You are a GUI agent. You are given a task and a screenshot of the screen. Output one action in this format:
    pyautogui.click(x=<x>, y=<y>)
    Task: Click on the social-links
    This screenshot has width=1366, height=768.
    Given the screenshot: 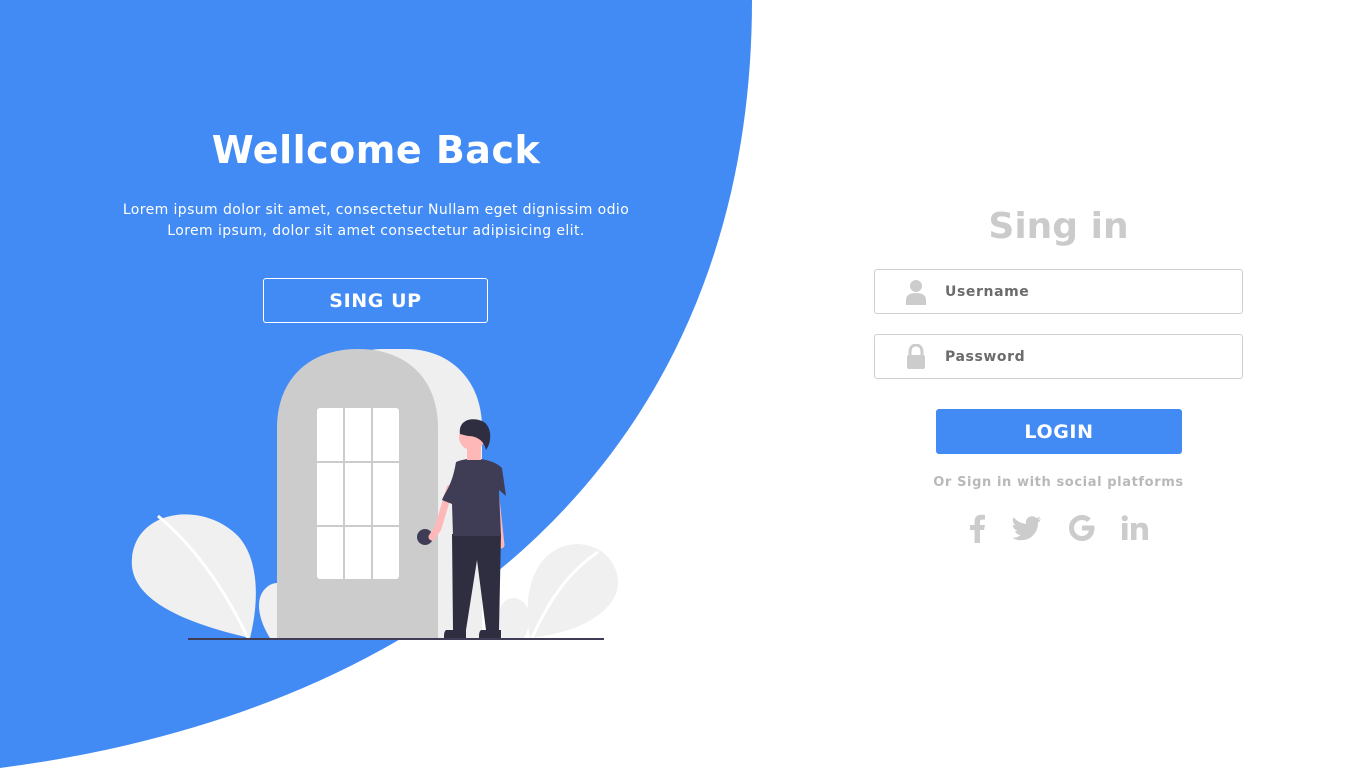 What is the action you would take?
    pyautogui.click(x=1058, y=528)
    